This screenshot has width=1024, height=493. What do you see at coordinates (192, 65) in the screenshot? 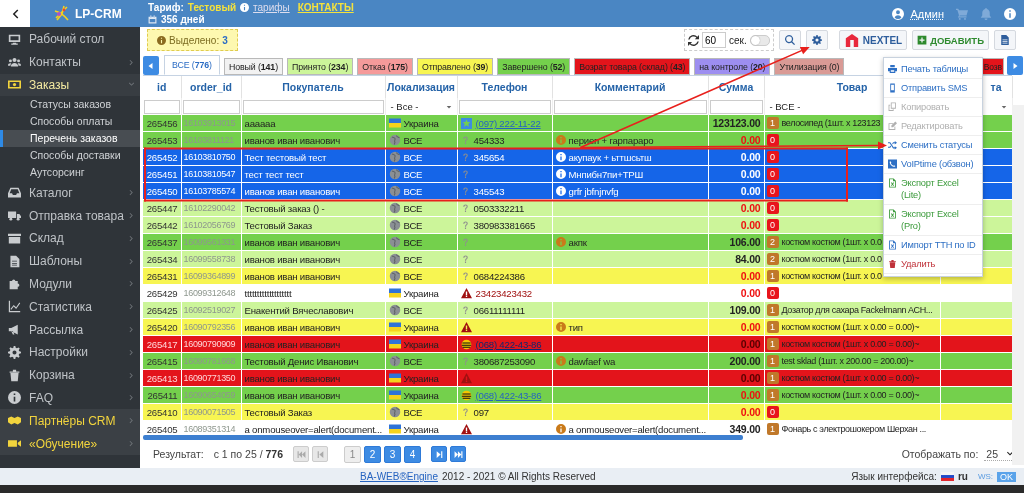
I see `status-tab: ВСЕ (776)` at bounding box center [192, 65].